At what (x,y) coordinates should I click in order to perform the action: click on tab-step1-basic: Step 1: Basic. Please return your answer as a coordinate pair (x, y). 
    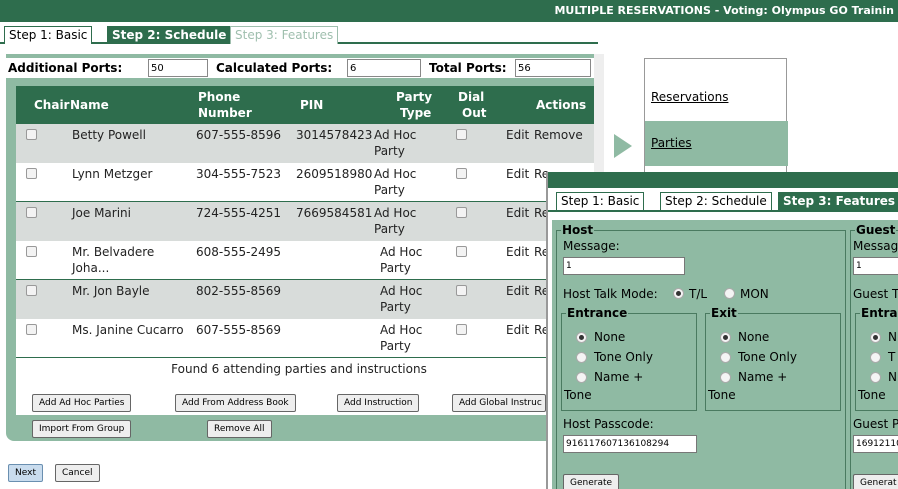
    Looking at the image, I should click on (48, 35).